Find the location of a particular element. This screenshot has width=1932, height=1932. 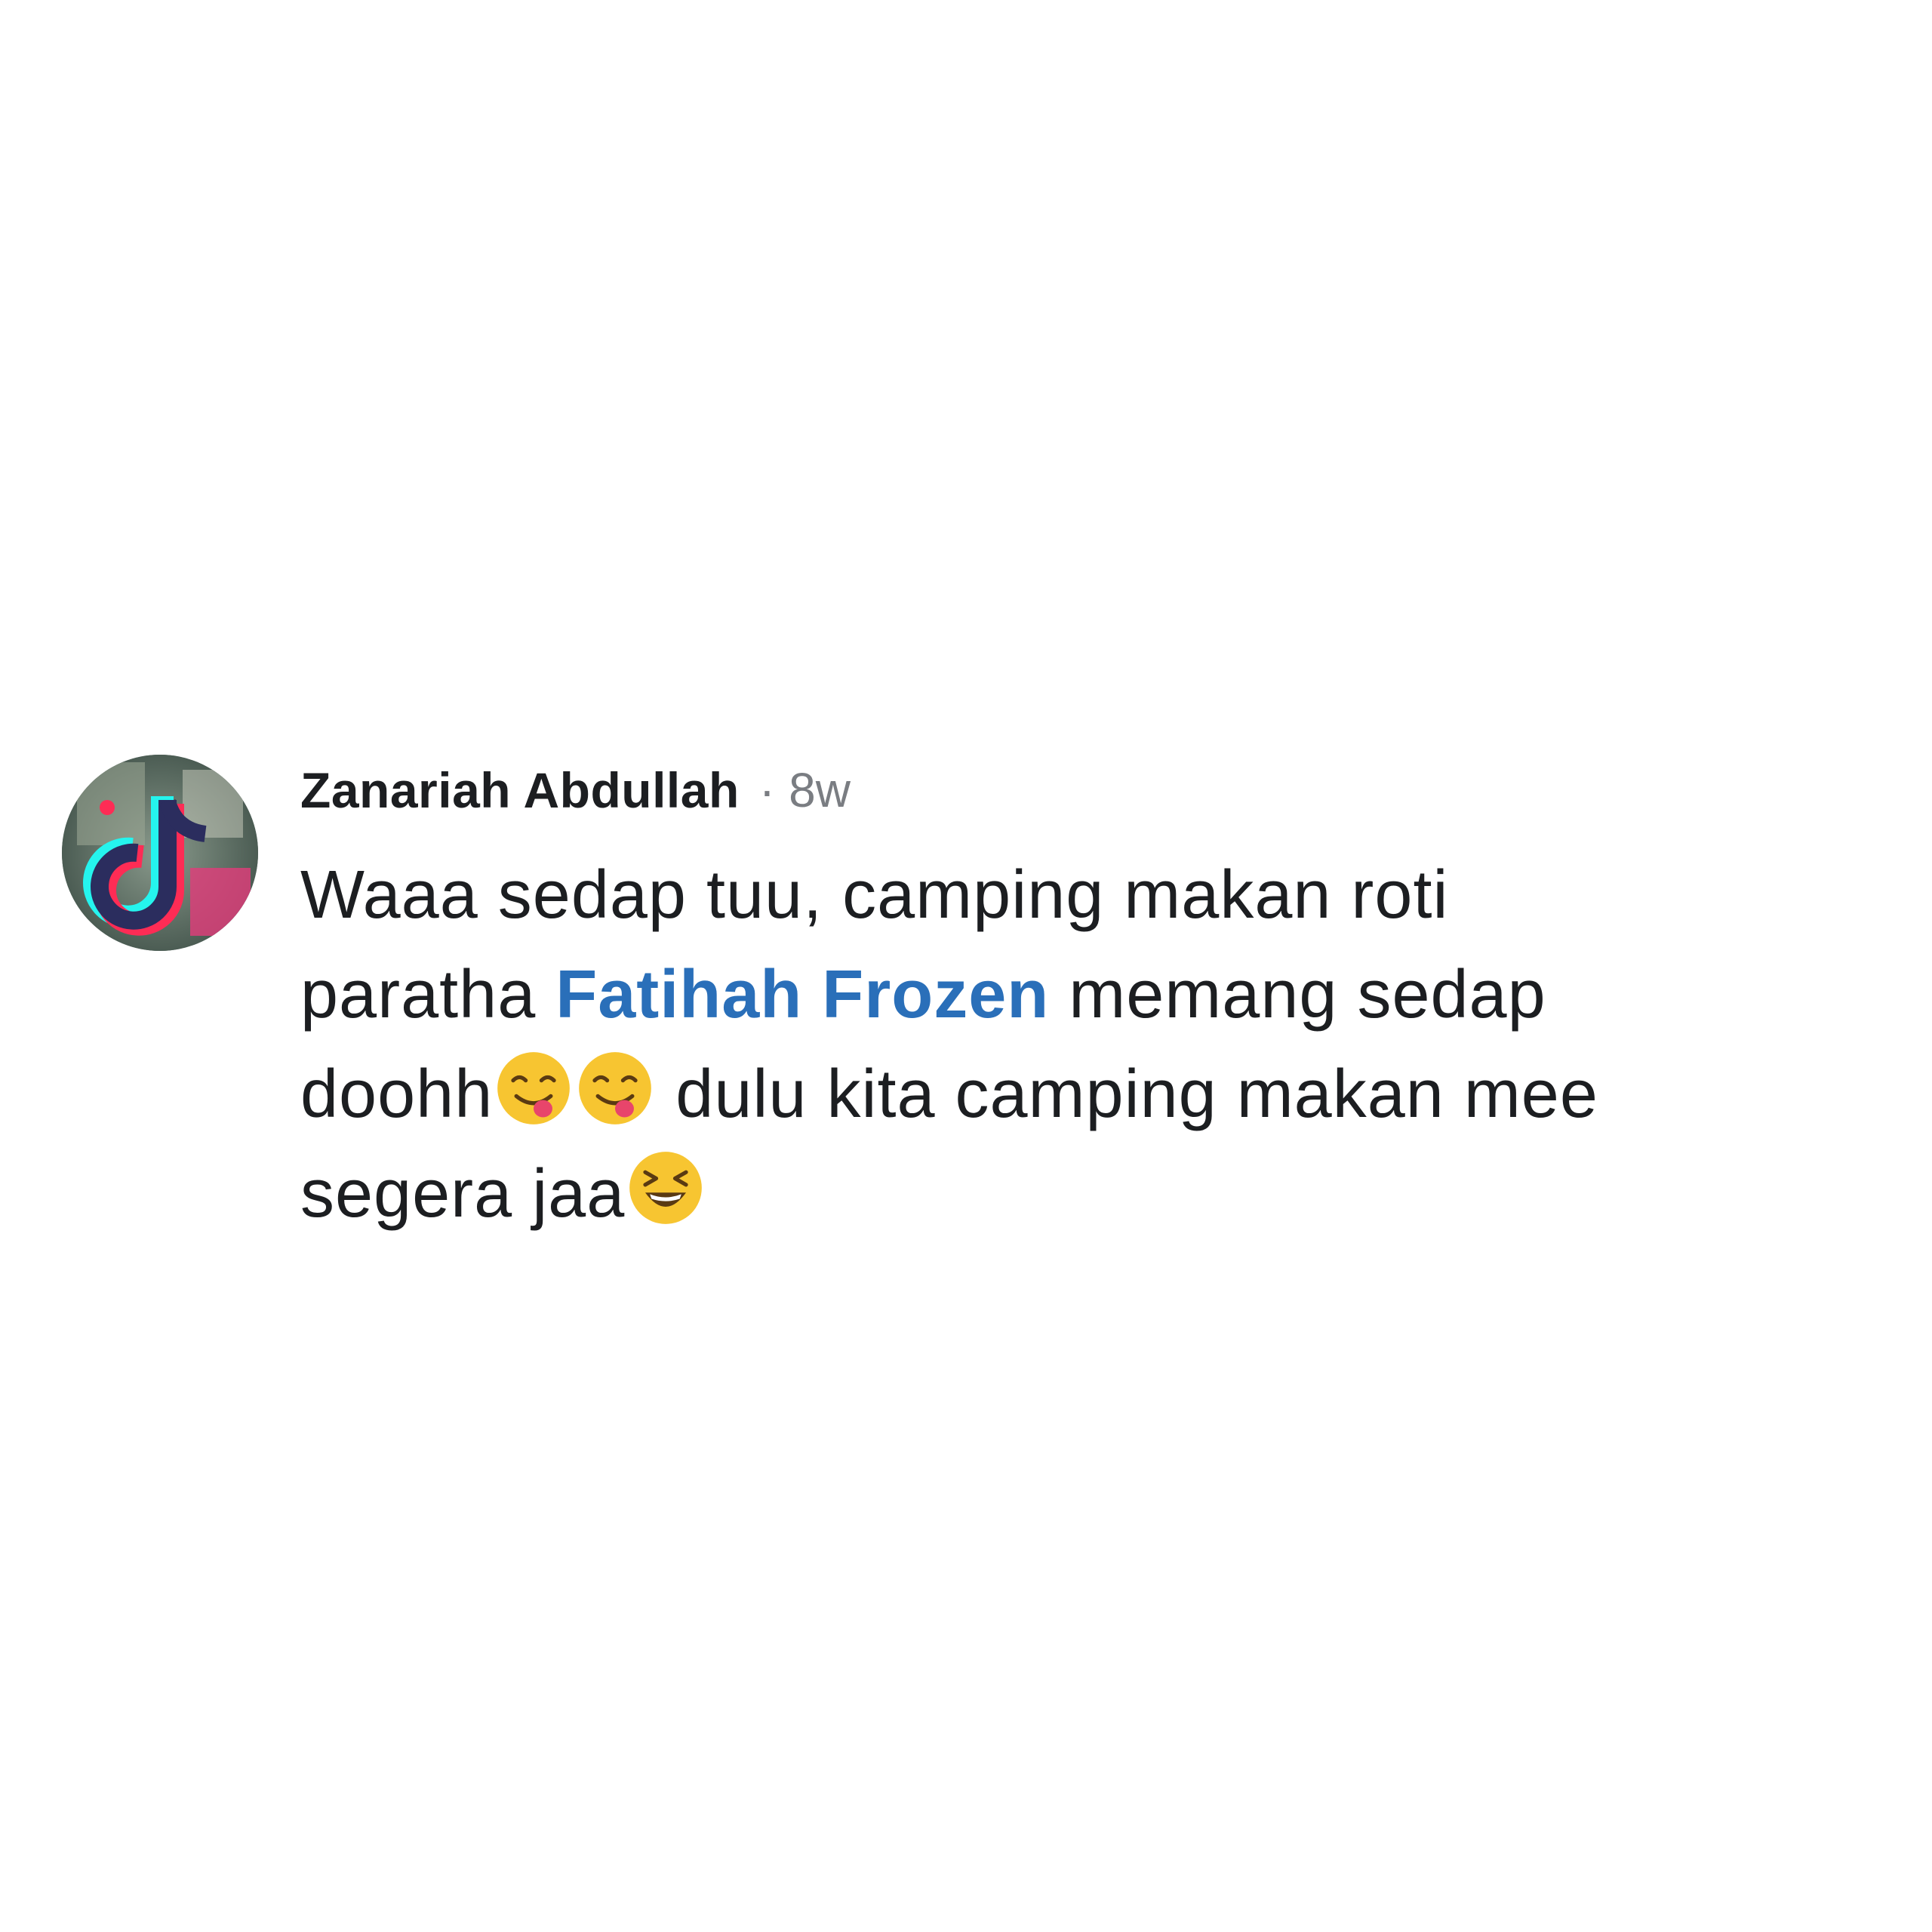

comment-text-segment: paratha is located at coordinates (428, 994).